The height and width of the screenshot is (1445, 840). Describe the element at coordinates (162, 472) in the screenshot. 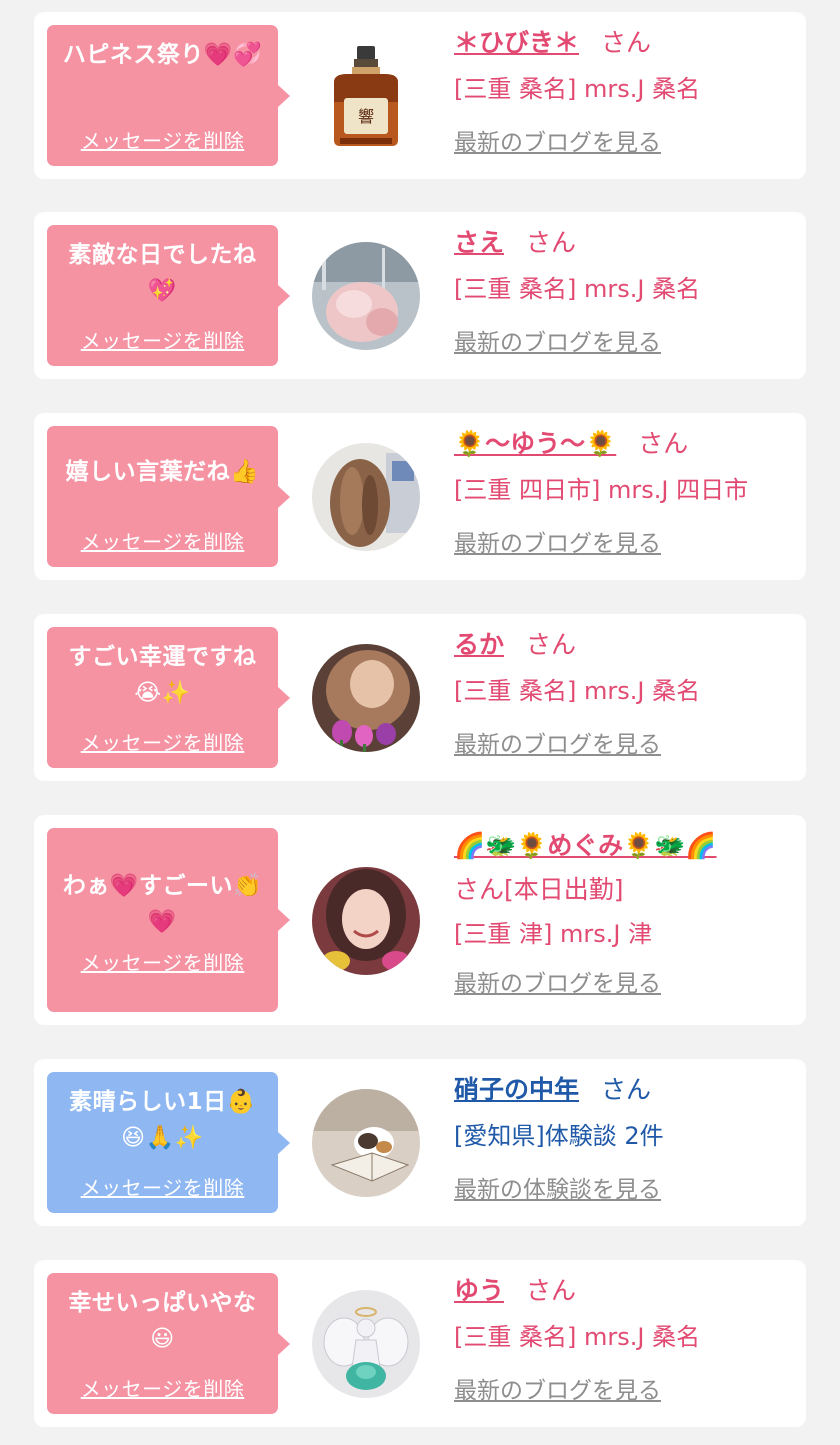

I see `message-text: 嬉しい言葉だね👍` at that location.